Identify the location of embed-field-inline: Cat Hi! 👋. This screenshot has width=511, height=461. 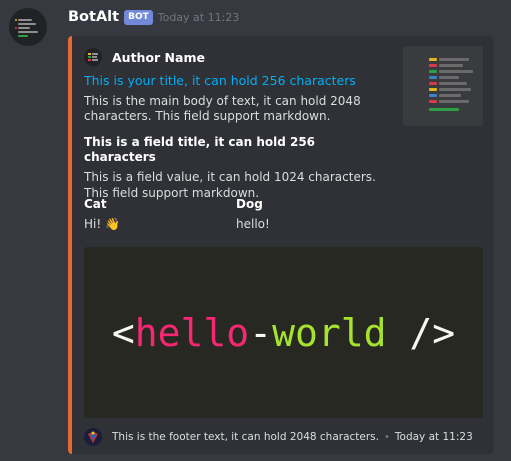
(154, 214).